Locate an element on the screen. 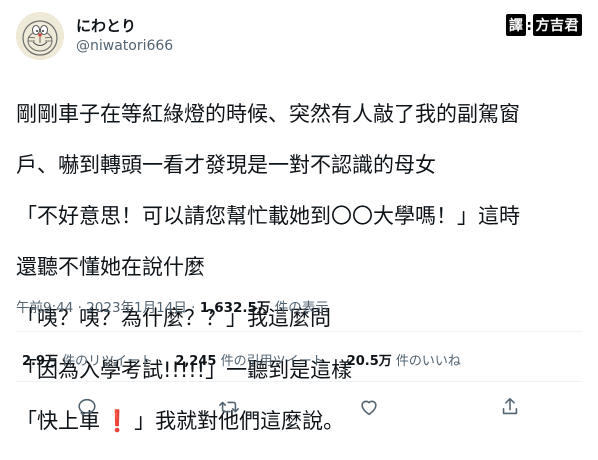 The width and height of the screenshot is (598, 460). view-count: 1,632.5万 is located at coordinates (235, 308).